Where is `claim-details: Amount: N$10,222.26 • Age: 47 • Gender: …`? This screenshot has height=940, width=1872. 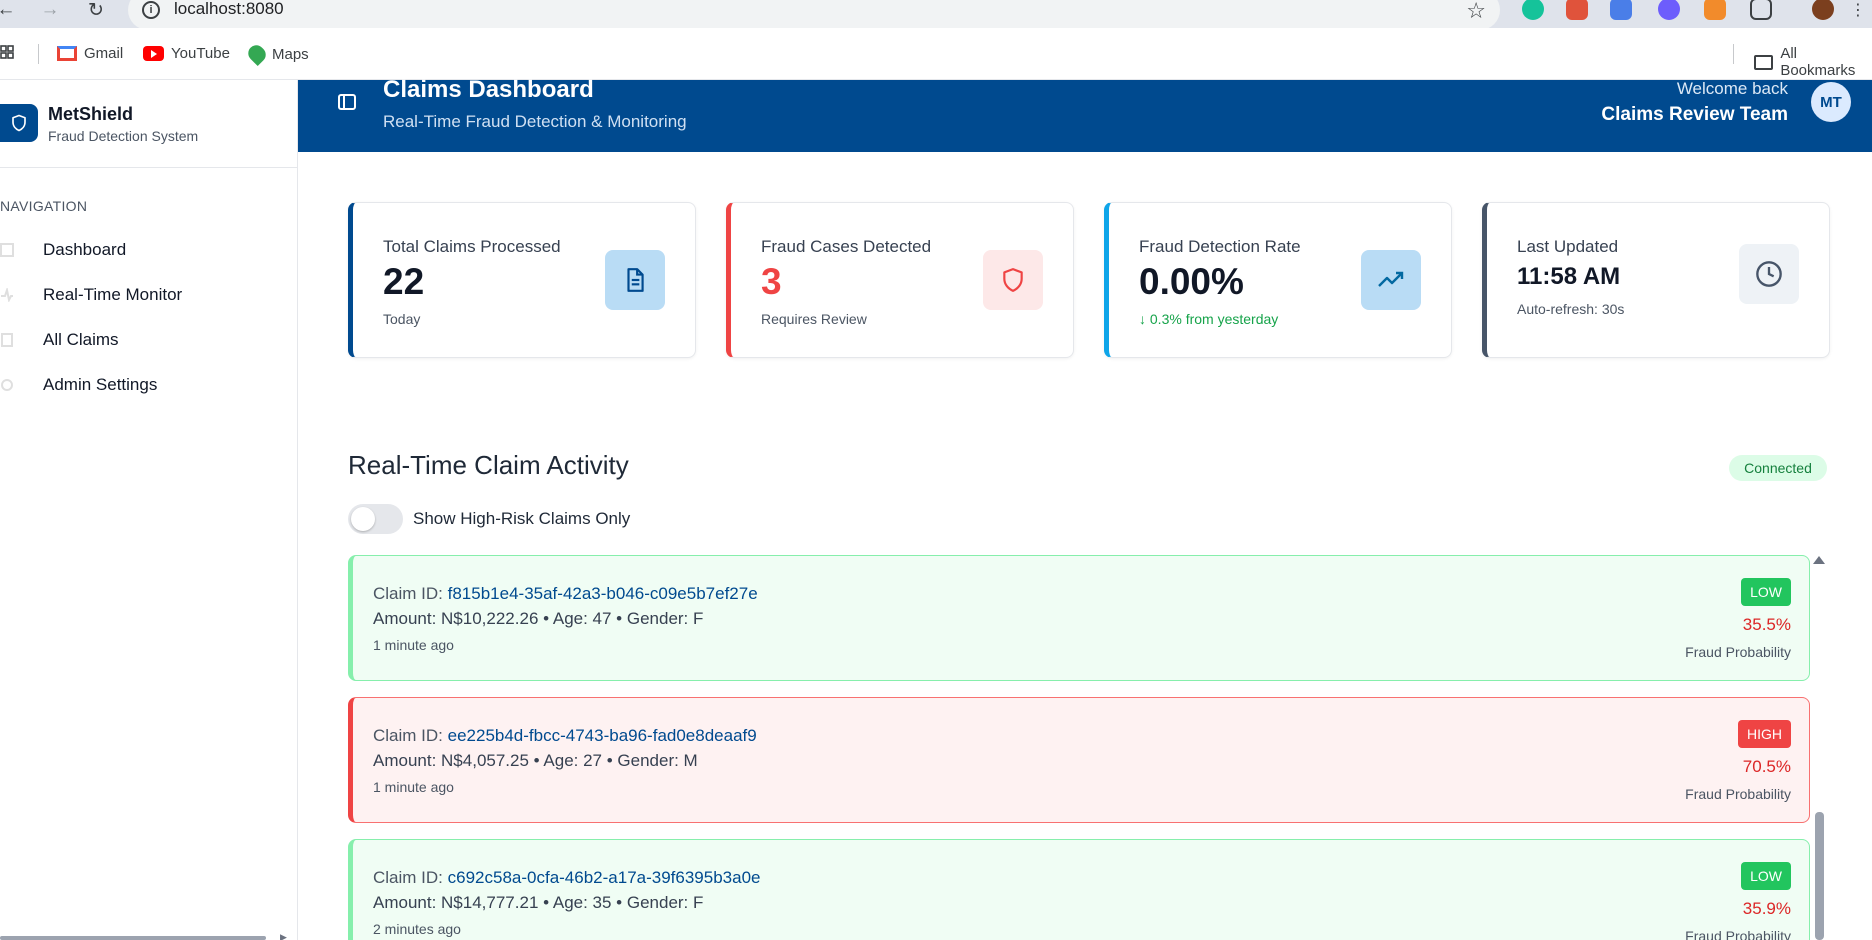 claim-details: Amount: N$10,222.26 • Age: 47 • Gender: … is located at coordinates (538, 618).